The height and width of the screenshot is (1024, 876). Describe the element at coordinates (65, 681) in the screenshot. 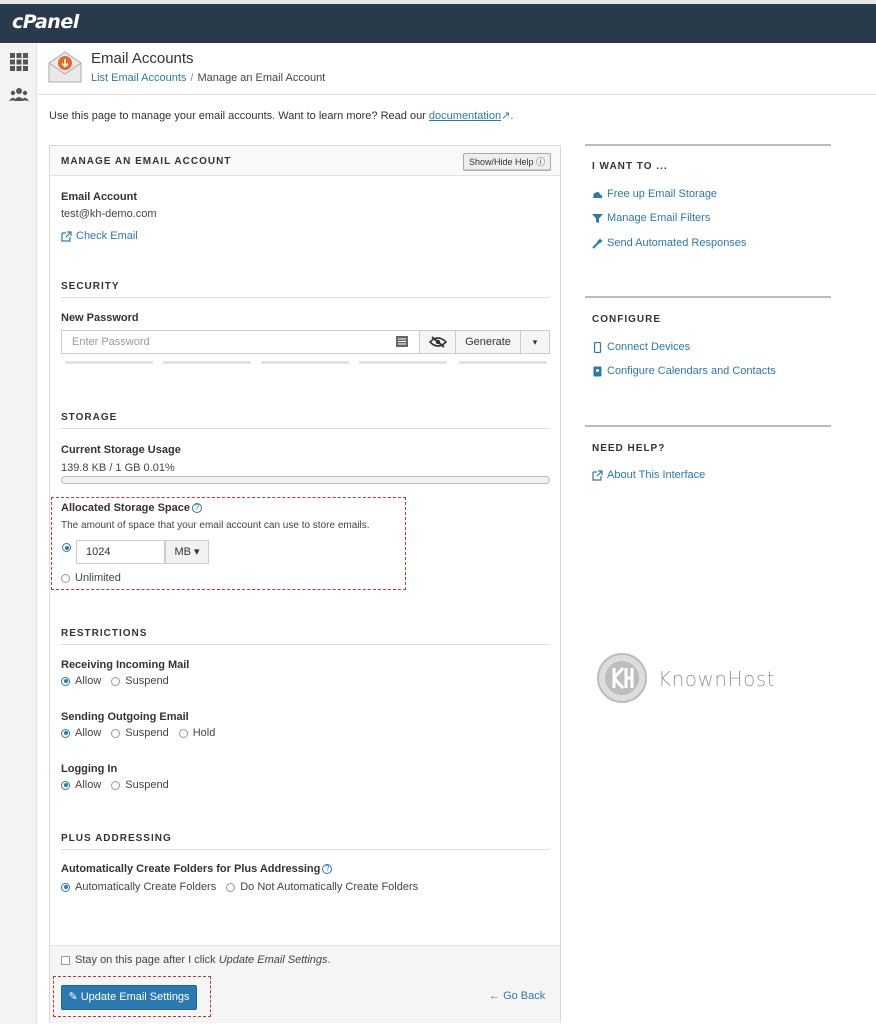

I see `receiving-allow-radio` at that location.